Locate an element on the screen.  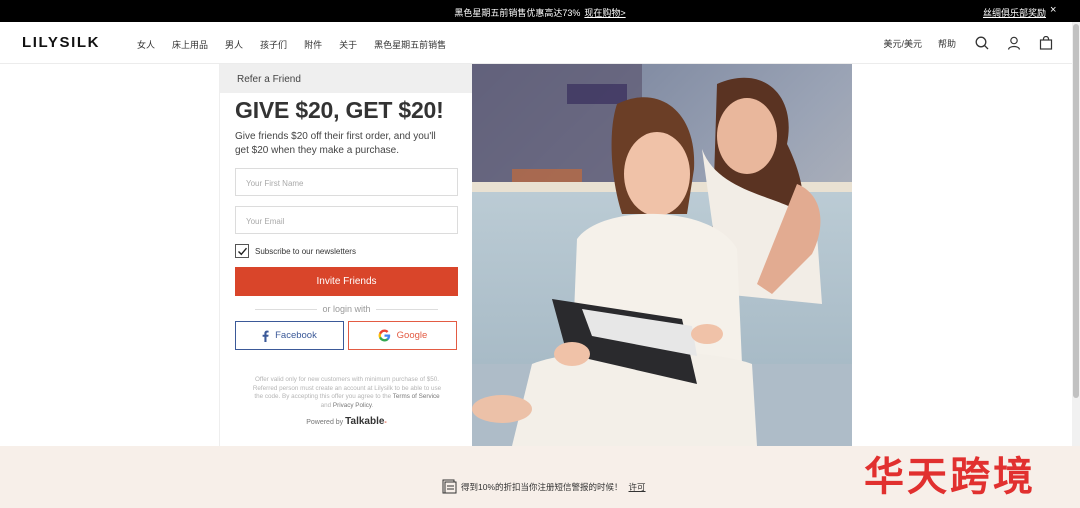
privacy-link: Privacy Policy is located at coordinates (352, 405).